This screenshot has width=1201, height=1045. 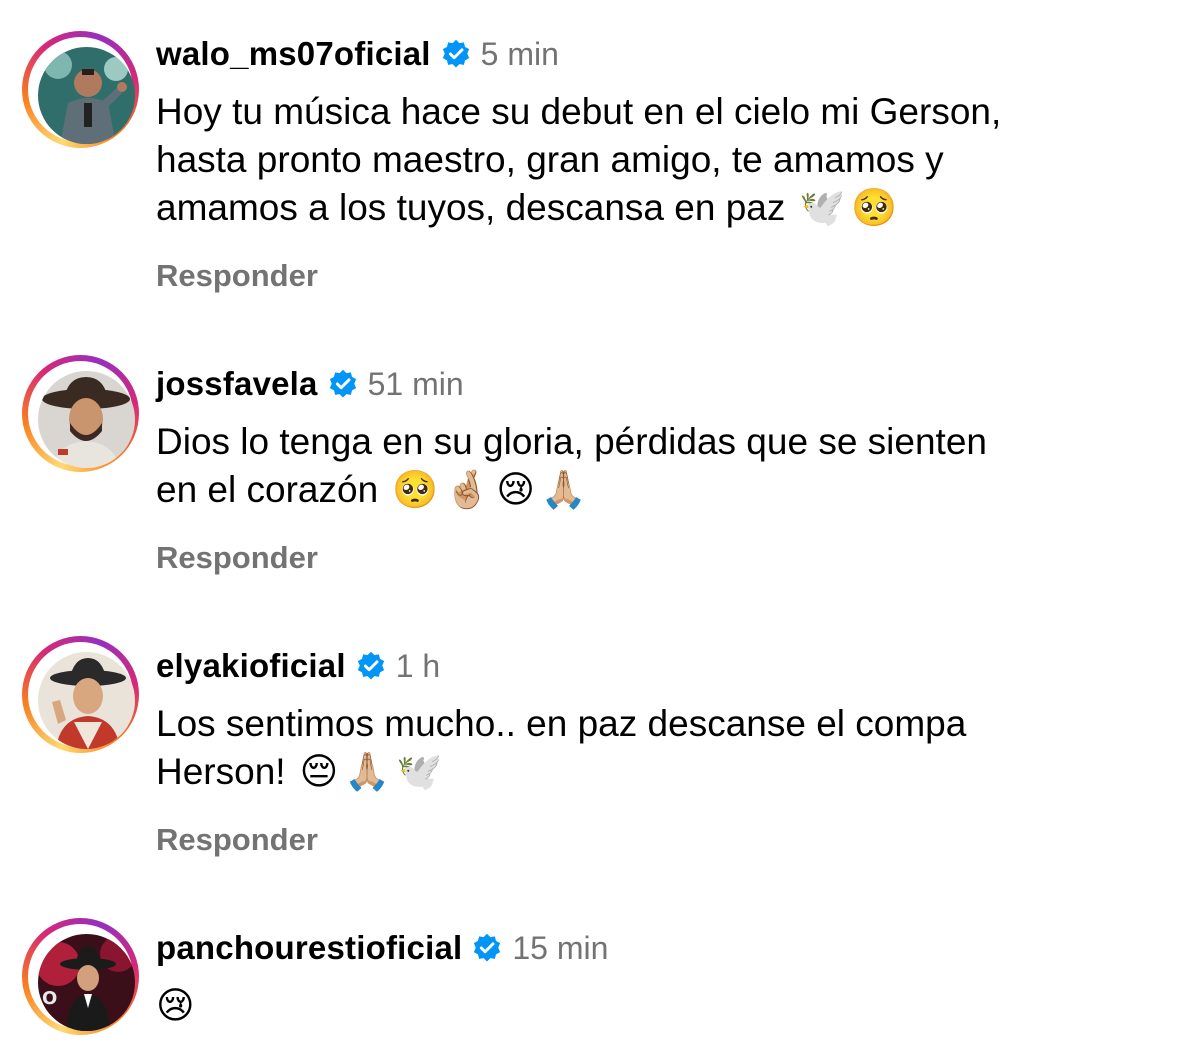 What do you see at coordinates (418, 665) in the screenshot?
I see `comment-time: 1 h` at bounding box center [418, 665].